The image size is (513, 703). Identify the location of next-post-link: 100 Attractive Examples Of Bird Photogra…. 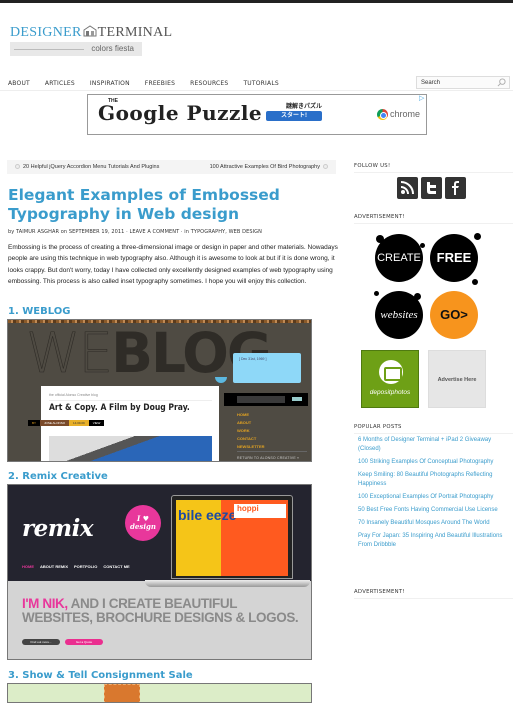
(270, 167).